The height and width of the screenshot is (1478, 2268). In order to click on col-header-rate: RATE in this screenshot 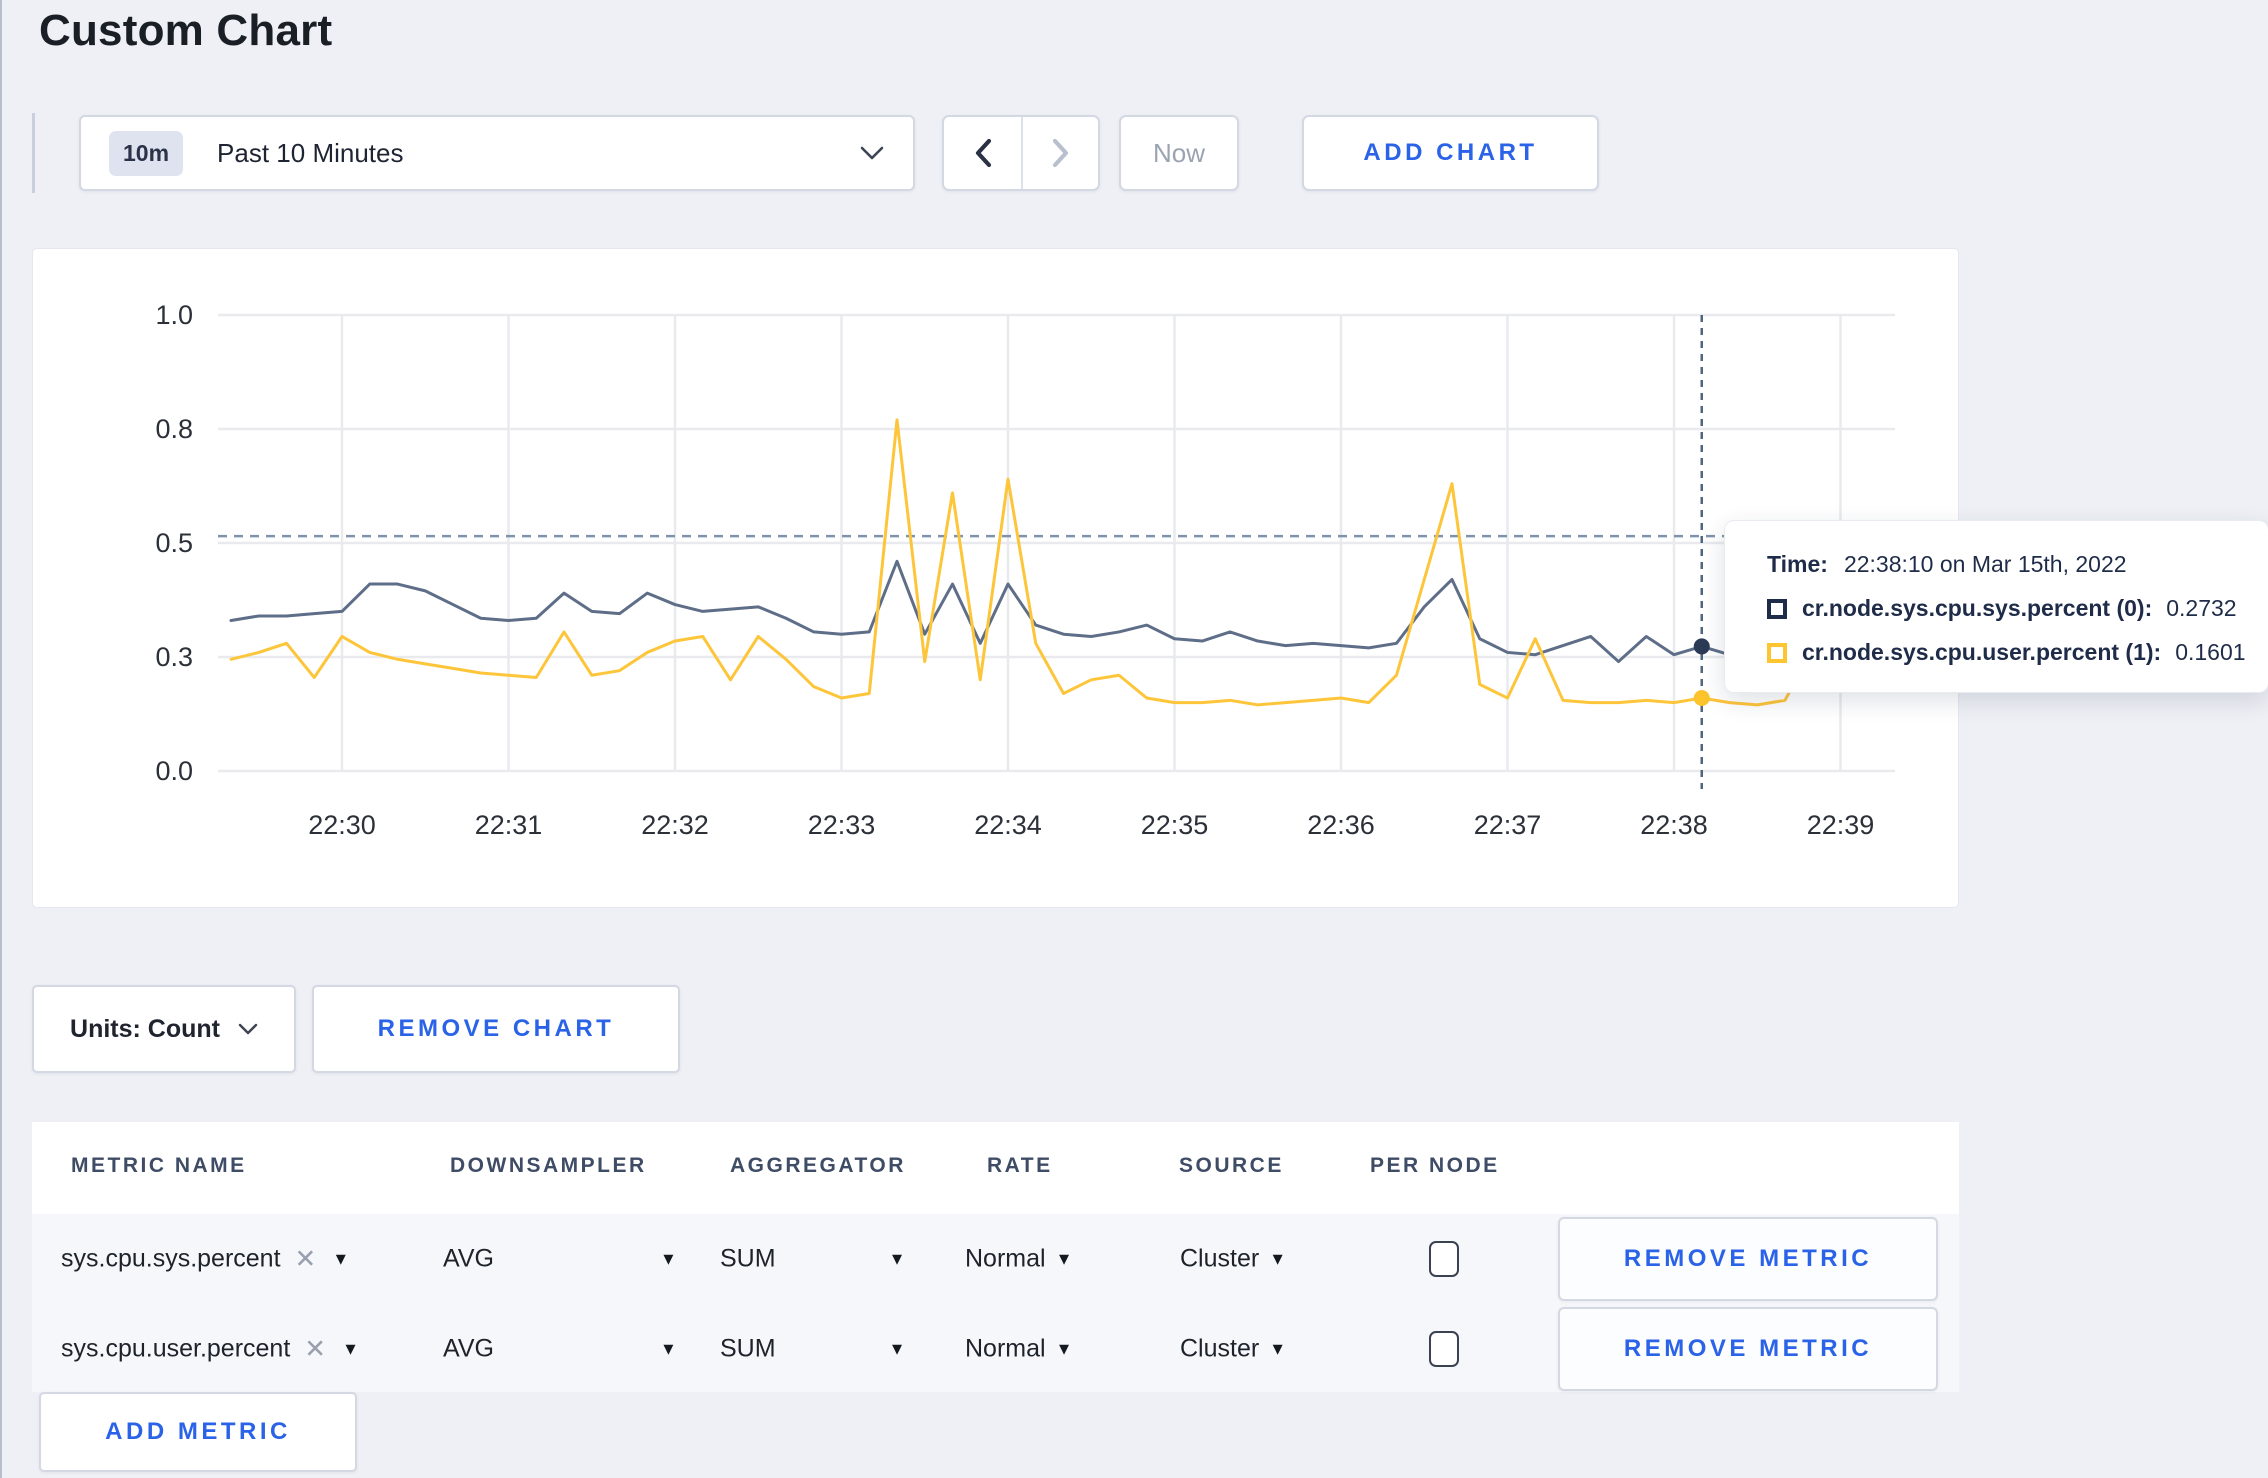, I will do `click(1020, 1165)`.